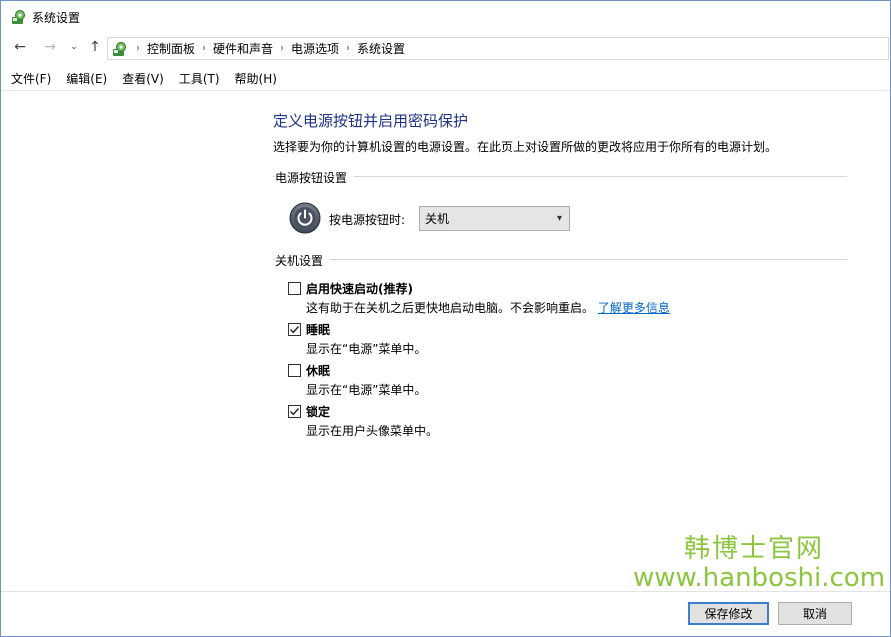 Image resolution: width=891 pixels, height=637 pixels. I want to click on lock-checkbox, so click(294, 411).